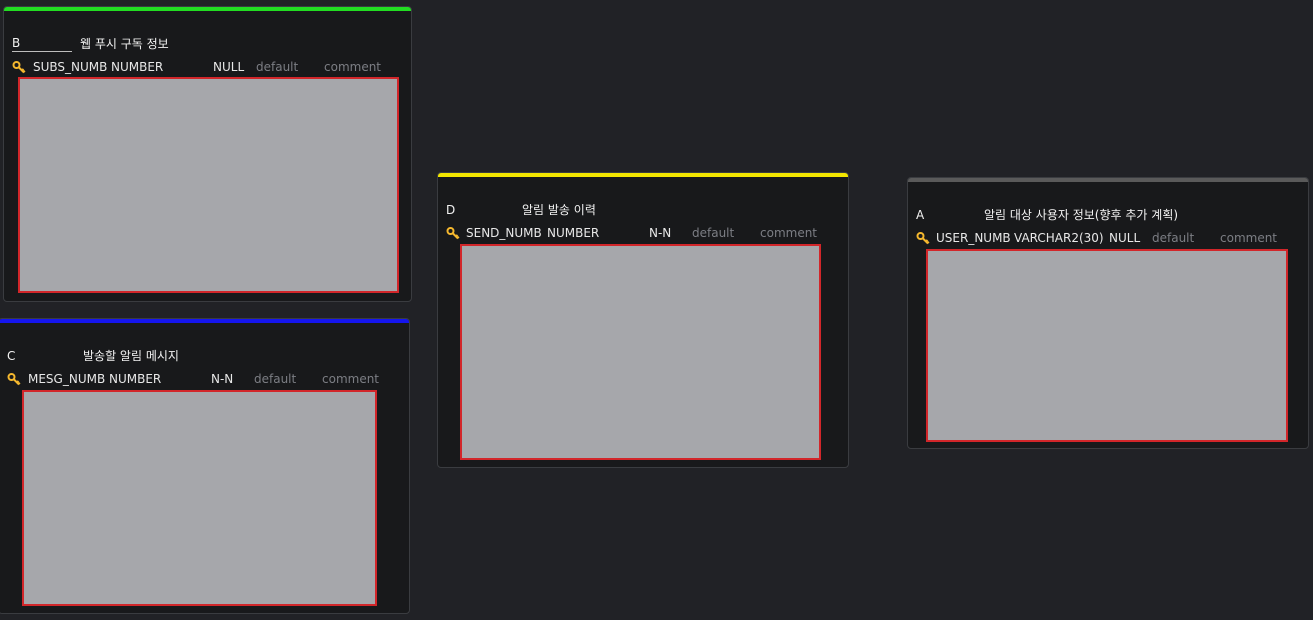 The width and height of the screenshot is (1313, 620). What do you see at coordinates (504, 233) in the screenshot?
I see `column-name: SEND_NUMB` at bounding box center [504, 233].